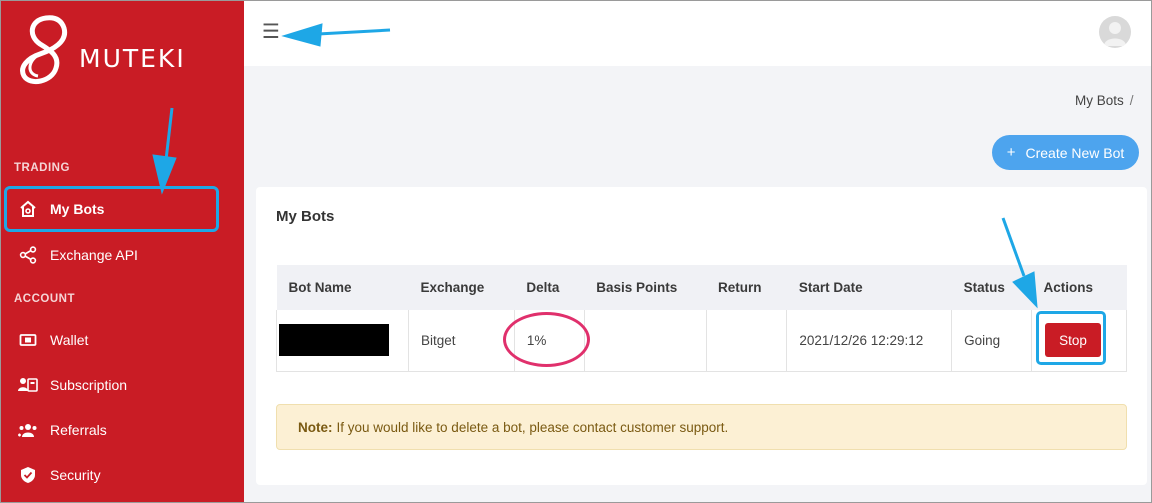  What do you see at coordinates (305, 216) in the screenshot?
I see `card-title: My Bots` at bounding box center [305, 216].